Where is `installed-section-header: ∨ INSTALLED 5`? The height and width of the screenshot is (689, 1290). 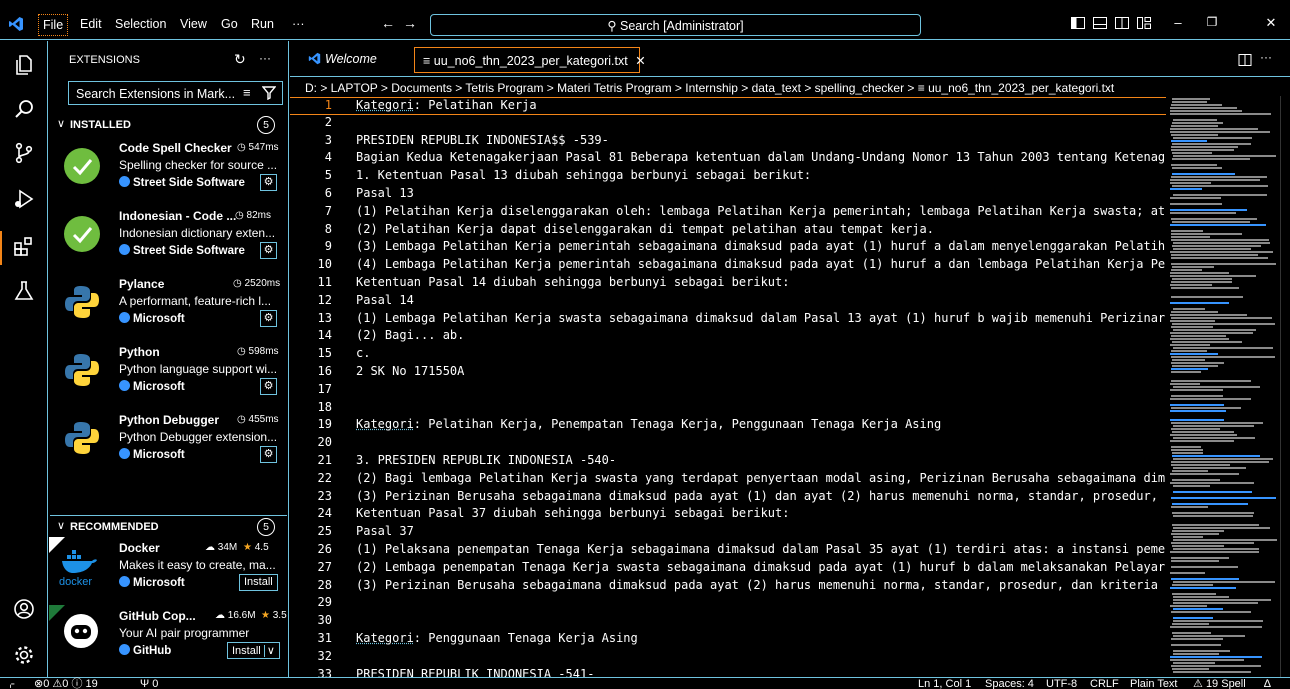
installed-section-header: ∨ INSTALLED 5 is located at coordinates (168, 125).